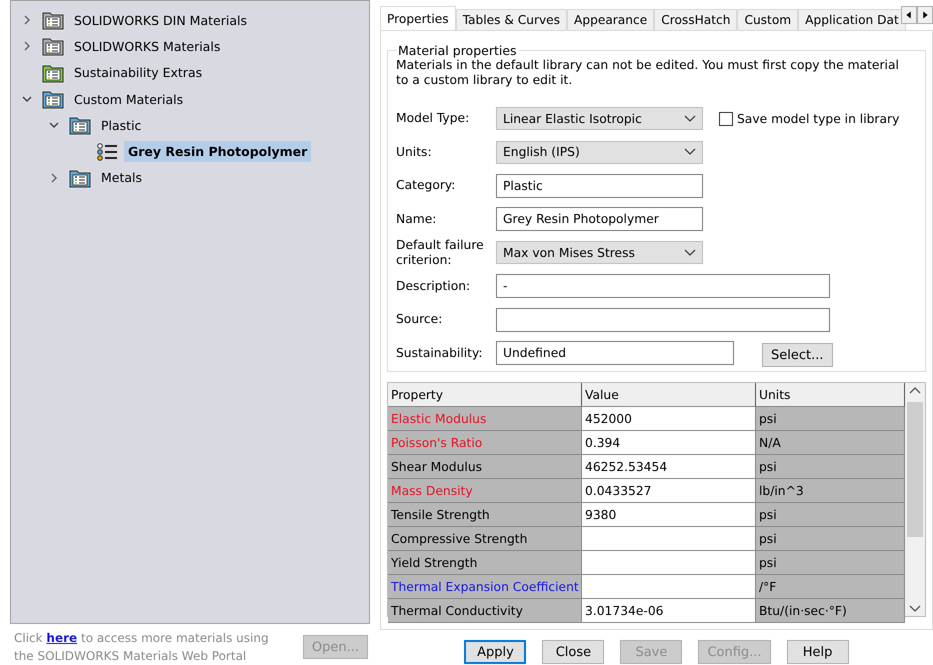 This screenshot has height=665, width=933. Describe the element at coordinates (830, 491) in the screenshot. I see `units-cell: lb/in^3` at that location.